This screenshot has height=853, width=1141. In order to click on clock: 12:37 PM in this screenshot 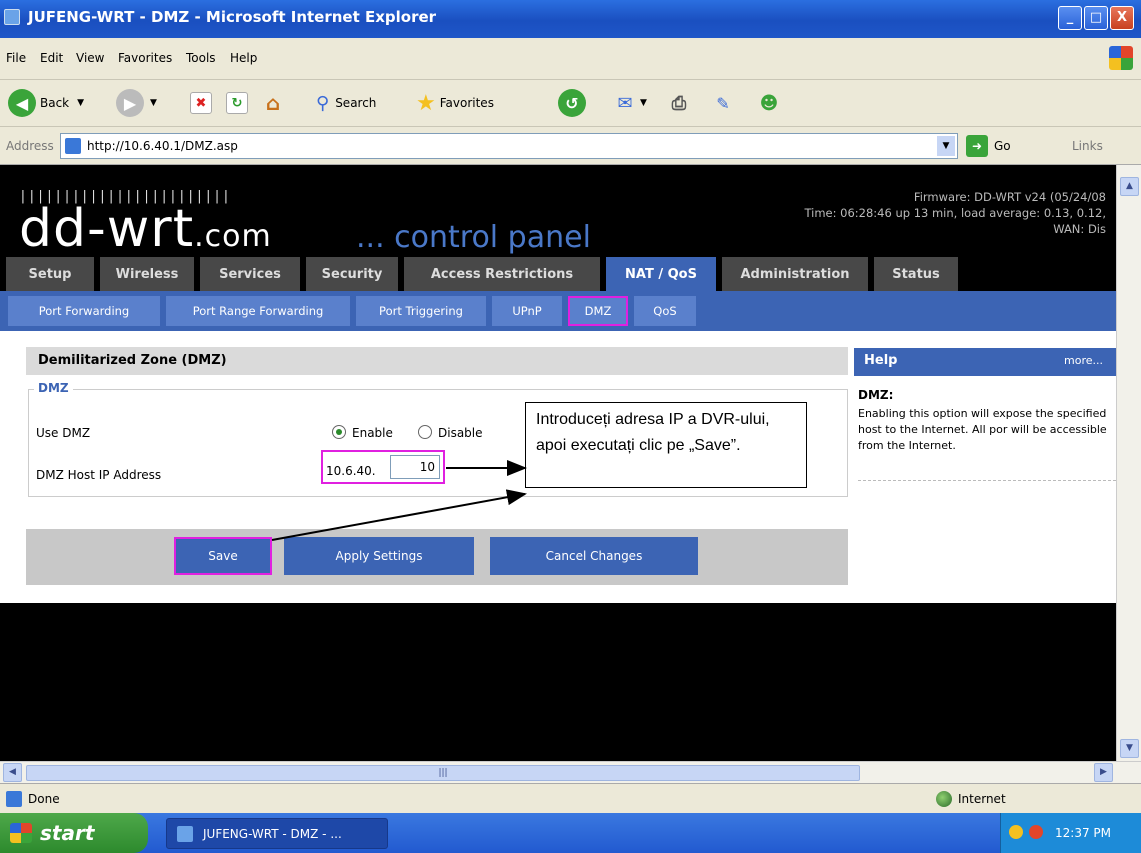, I will do `click(1083, 833)`.